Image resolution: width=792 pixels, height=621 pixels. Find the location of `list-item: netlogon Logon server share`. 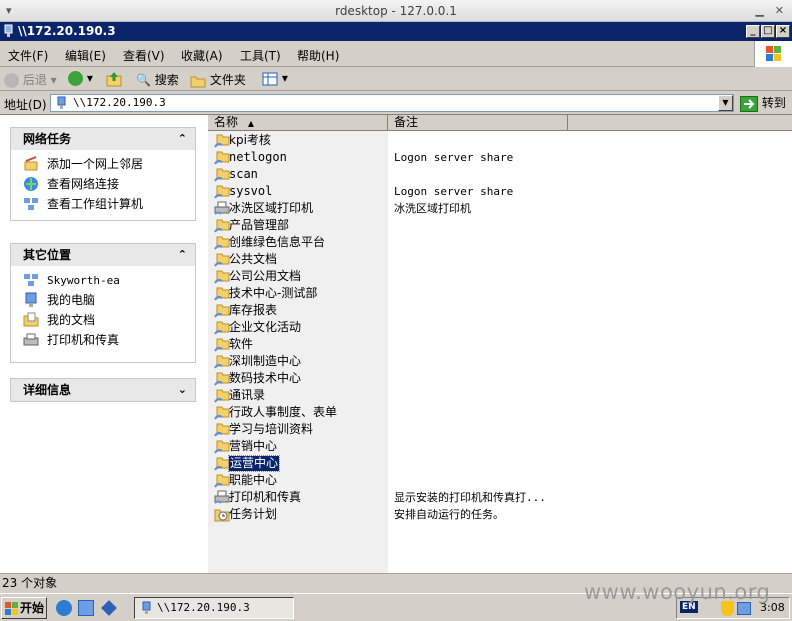

list-item: netlogon Logon server share is located at coordinates (500, 157).